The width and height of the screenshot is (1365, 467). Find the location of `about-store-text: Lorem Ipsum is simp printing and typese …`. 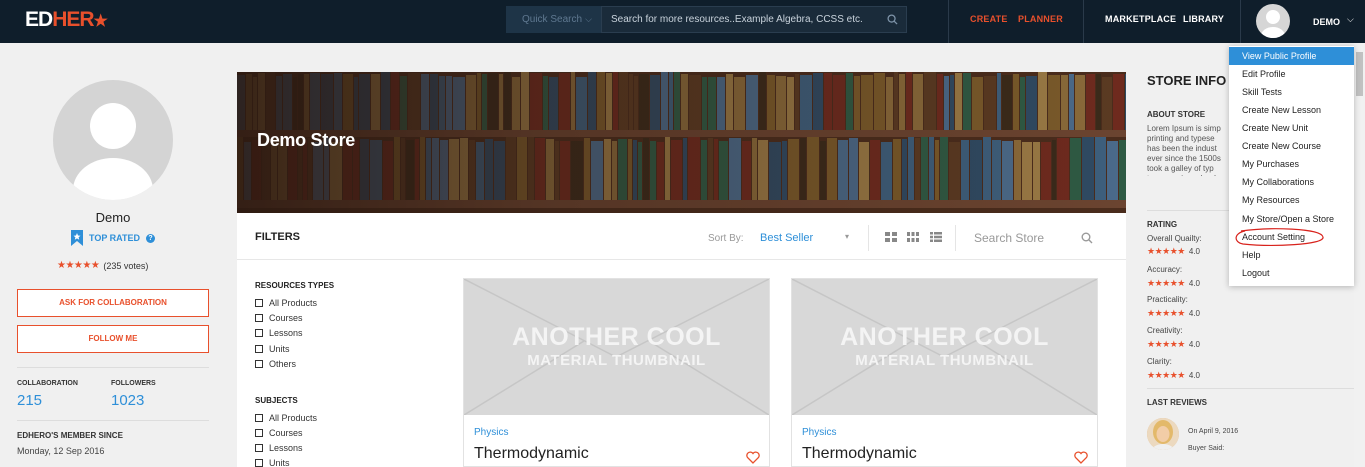

about-store-text: Lorem Ipsum is simp printing and typese … is located at coordinates (1184, 150).